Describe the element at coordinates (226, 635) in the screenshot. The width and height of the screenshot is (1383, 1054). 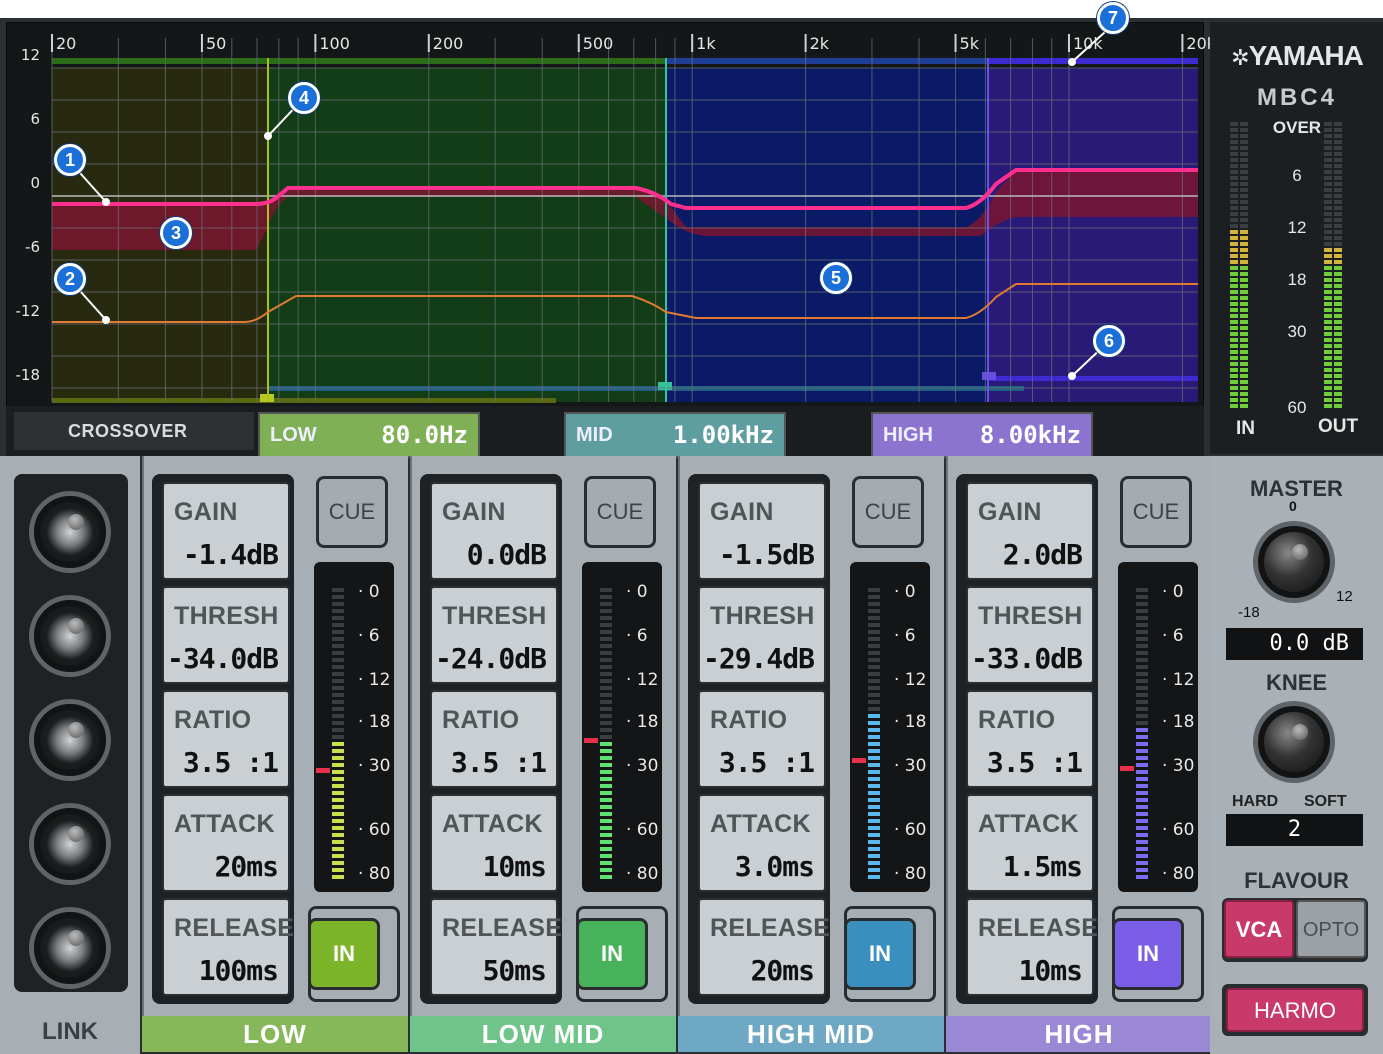
I see `thresh-control: THRESH -34.0dB` at that location.